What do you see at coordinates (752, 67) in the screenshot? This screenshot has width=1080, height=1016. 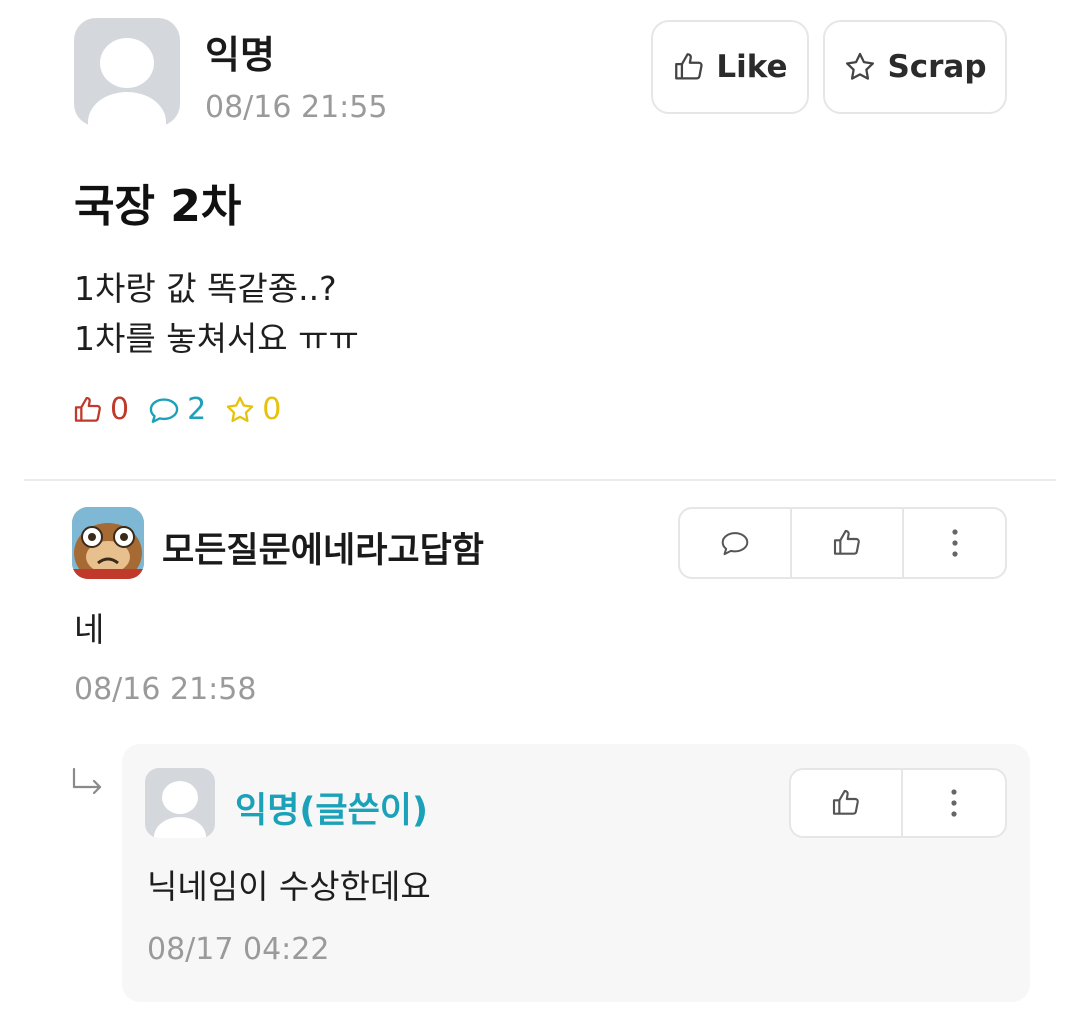 I see `like-button-label: Like` at bounding box center [752, 67].